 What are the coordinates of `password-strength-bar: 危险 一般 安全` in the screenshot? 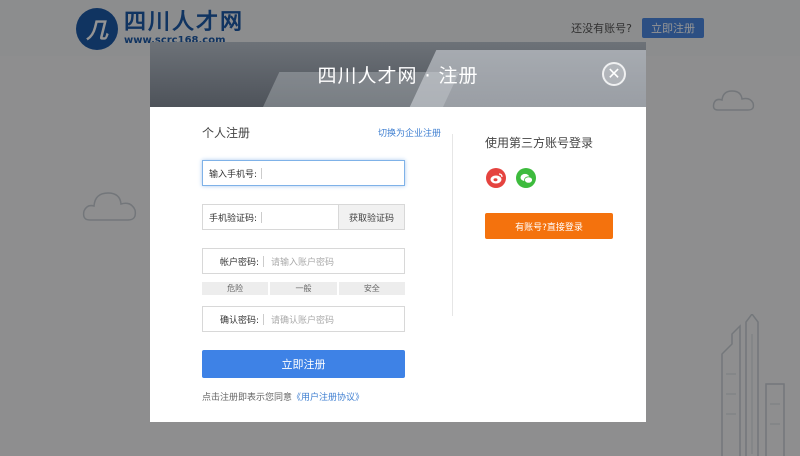 It's located at (303, 288).